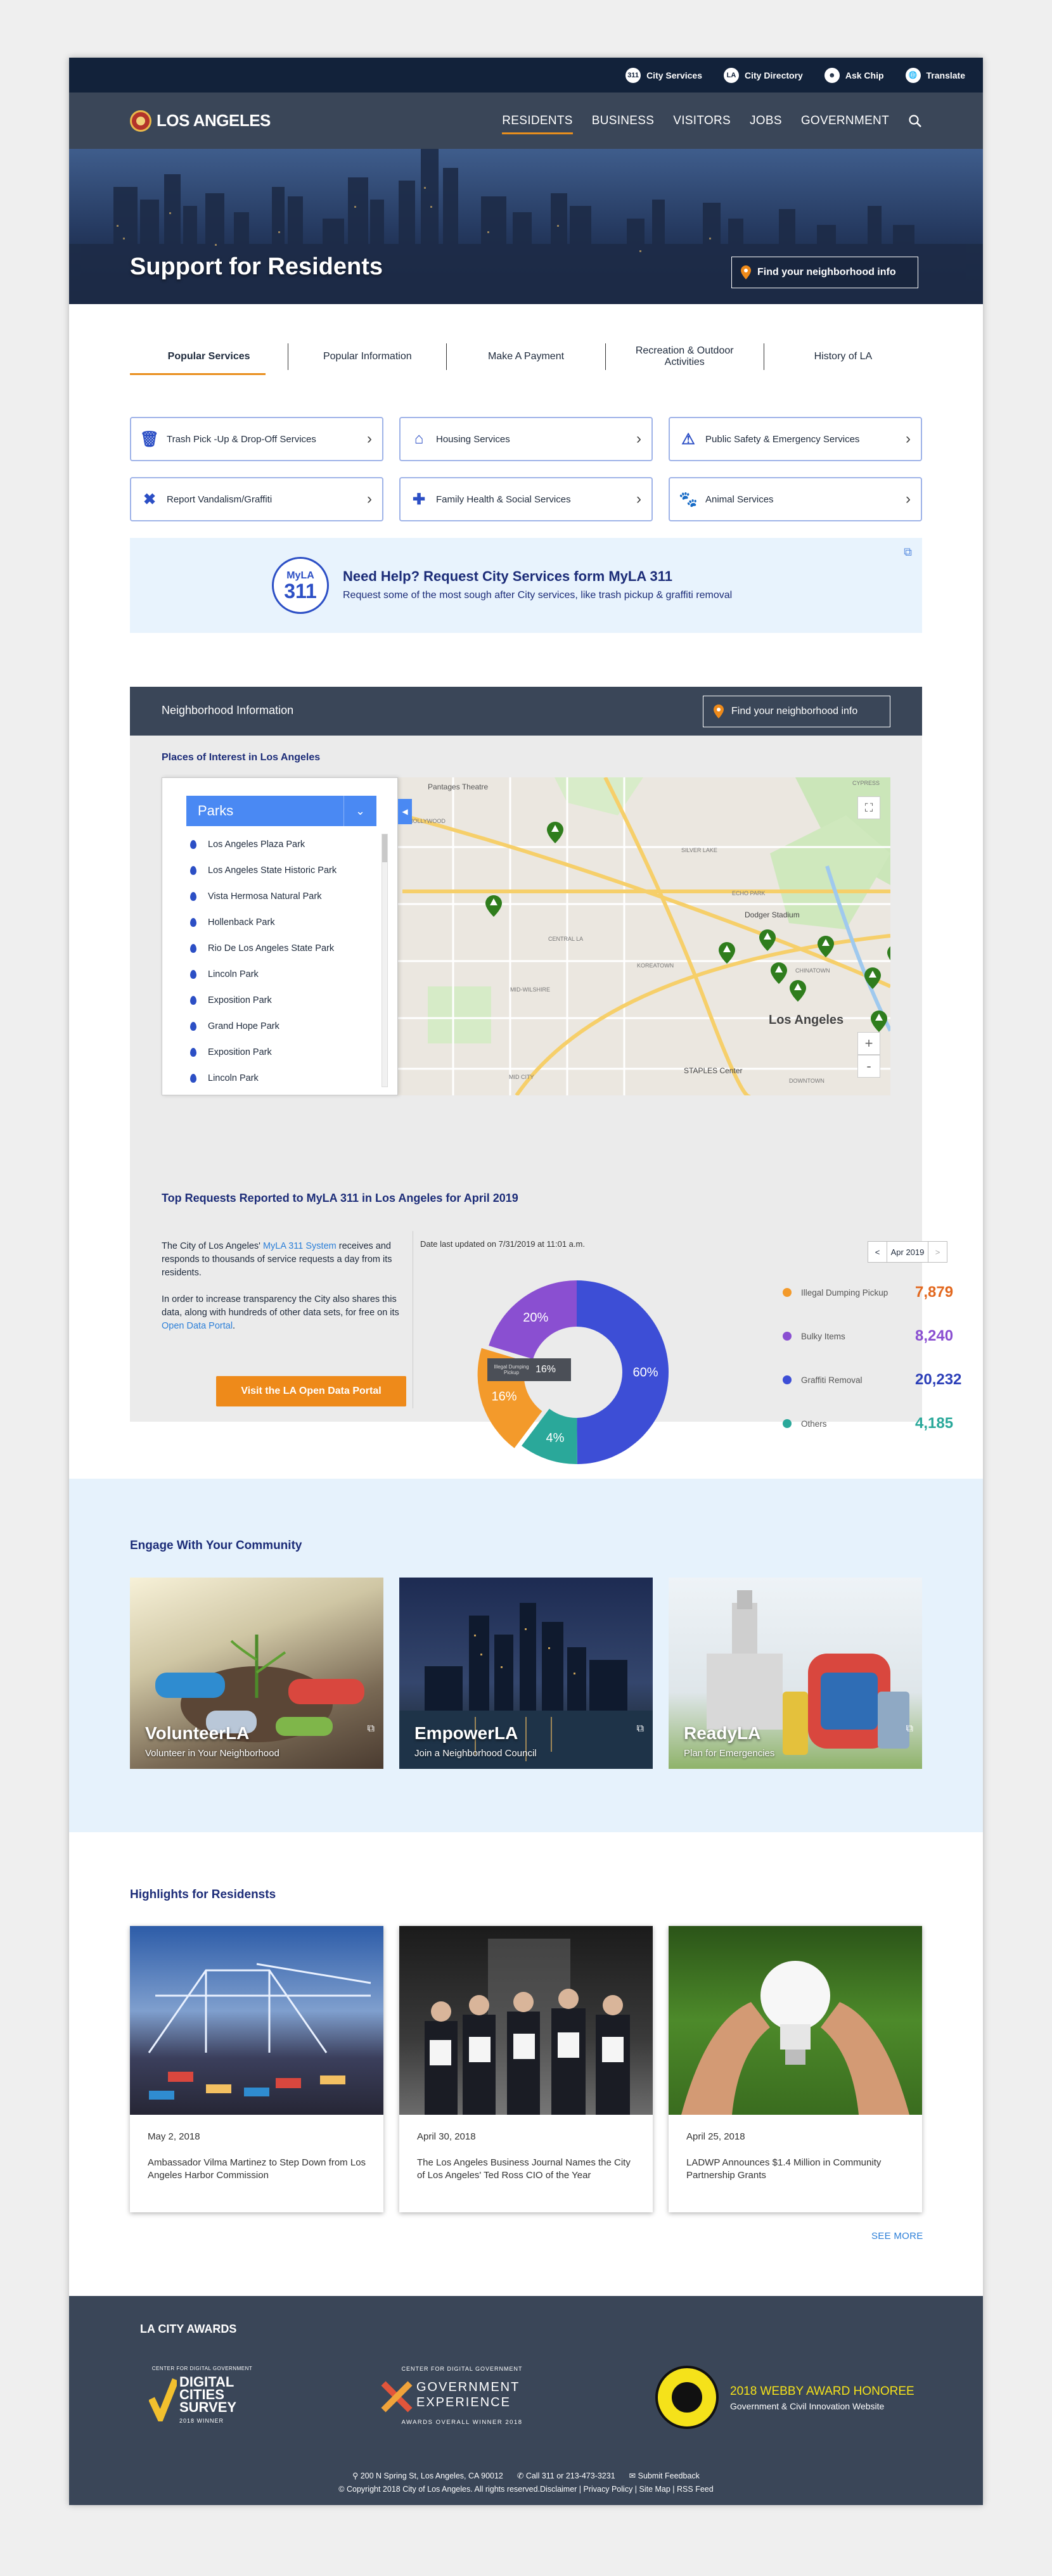  Describe the element at coordinates (530, 990) in the screenshot. I see `map-label-wilshire: MID-WILSHIRE` at that location.